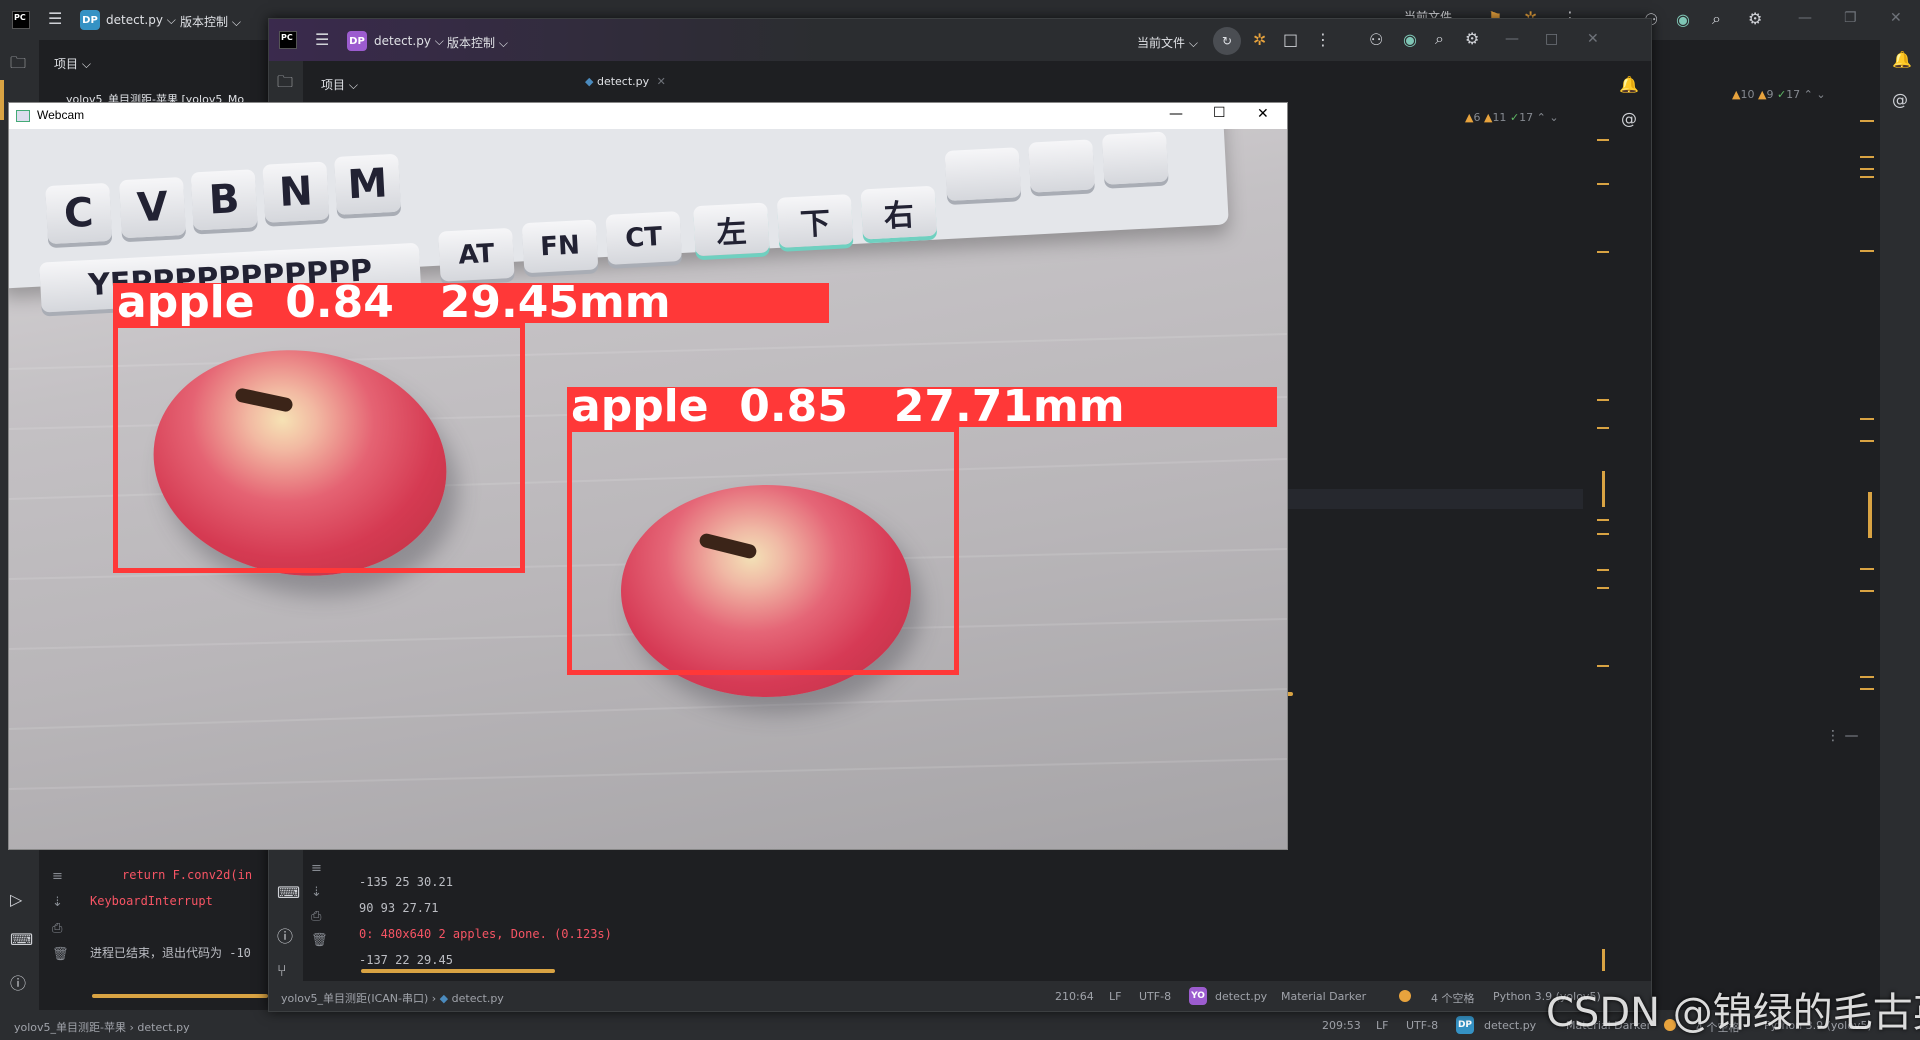  What do you see at coordinates (1551, 39) in the screenshot?
I see `restore-button: □` at bounding box center [1551, 39].